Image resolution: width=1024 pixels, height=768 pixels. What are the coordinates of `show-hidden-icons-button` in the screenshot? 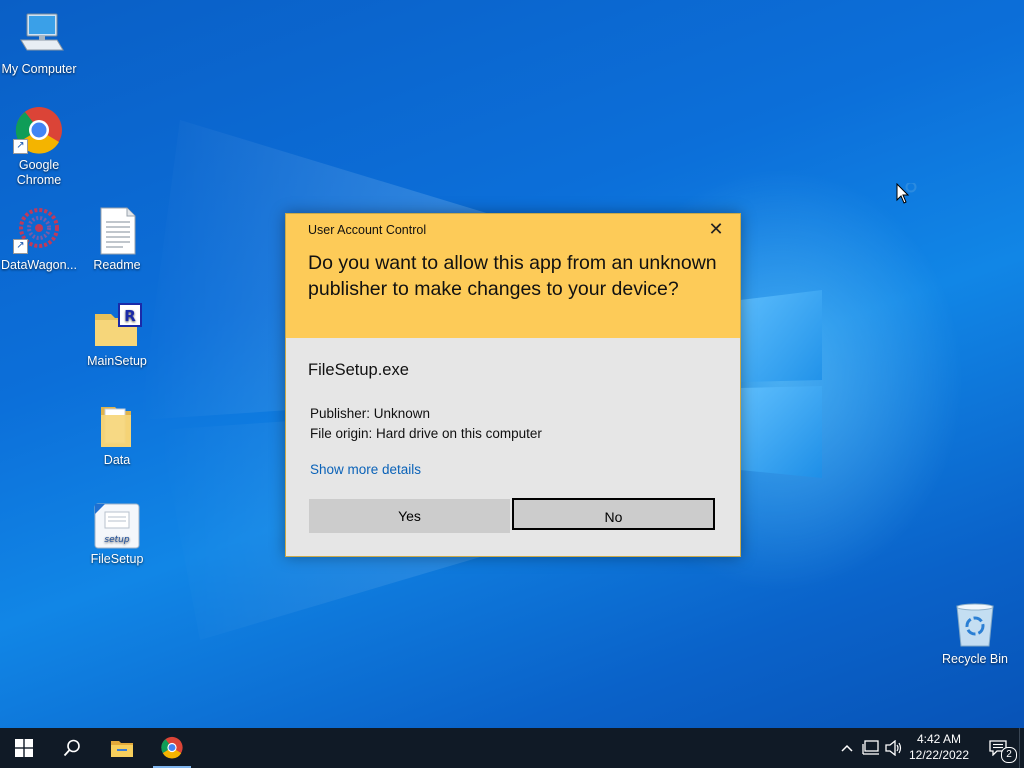 It's located at (847, 748).